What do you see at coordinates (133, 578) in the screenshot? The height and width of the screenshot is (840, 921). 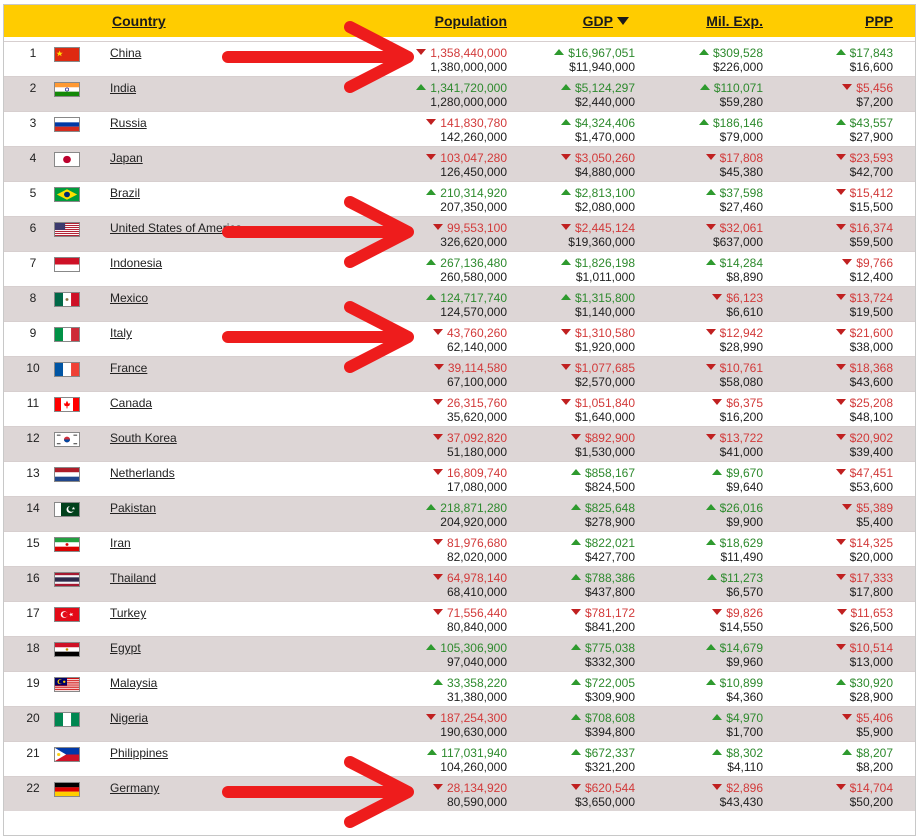 I see `country-link: Thailand` at bounding box center [133, 578].